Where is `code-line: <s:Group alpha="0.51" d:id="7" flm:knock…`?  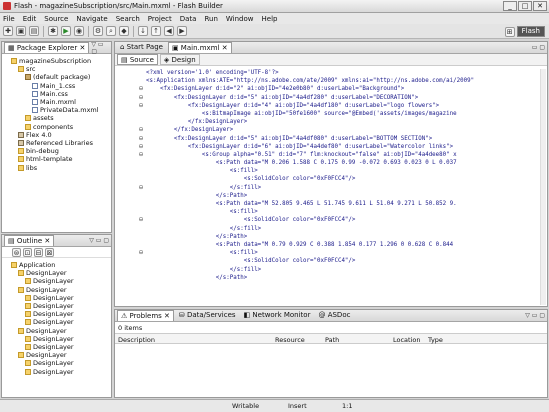 code-line: <s:Group alpha="0.51" d:id="7" flm:knock… is located at coordinates (344, 155).